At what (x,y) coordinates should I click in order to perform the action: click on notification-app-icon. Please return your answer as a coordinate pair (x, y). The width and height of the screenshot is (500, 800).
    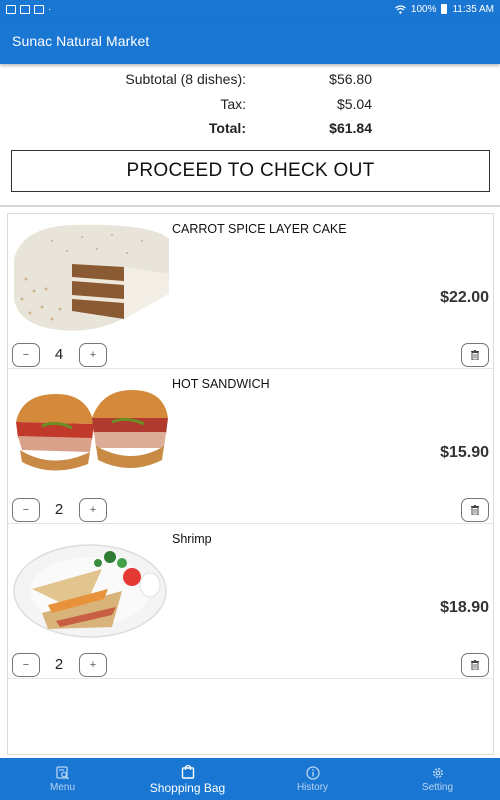
    Looking at the image, I should click on (11, 9).